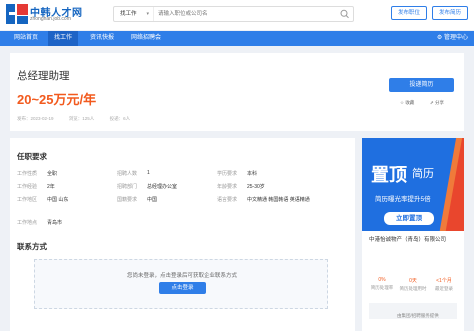  I want to click on stat-label: 简历处理用时, so click(413, 288).